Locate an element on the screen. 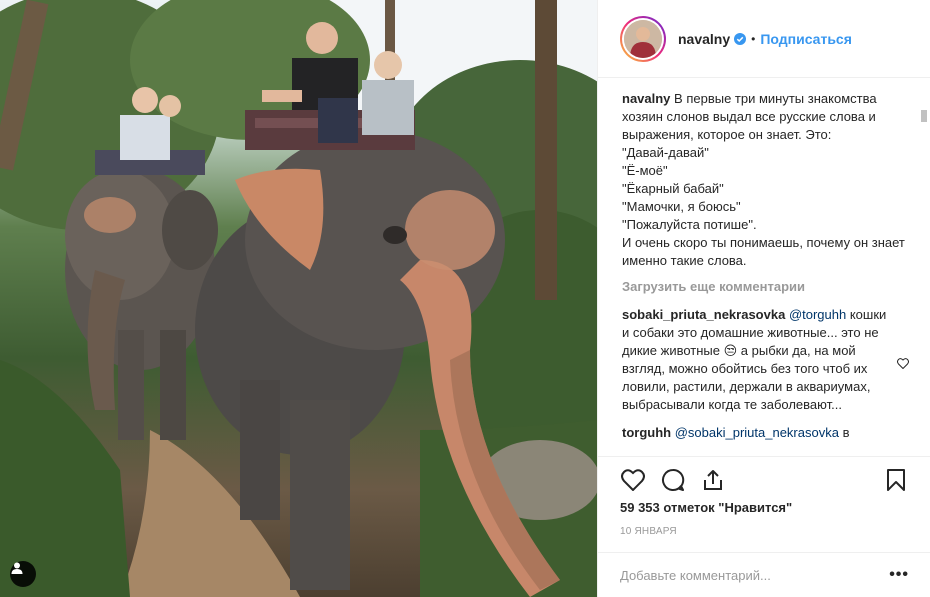 This screenshot has height=597, width=930. bookmark-icon is located at coordinates (896, 480).